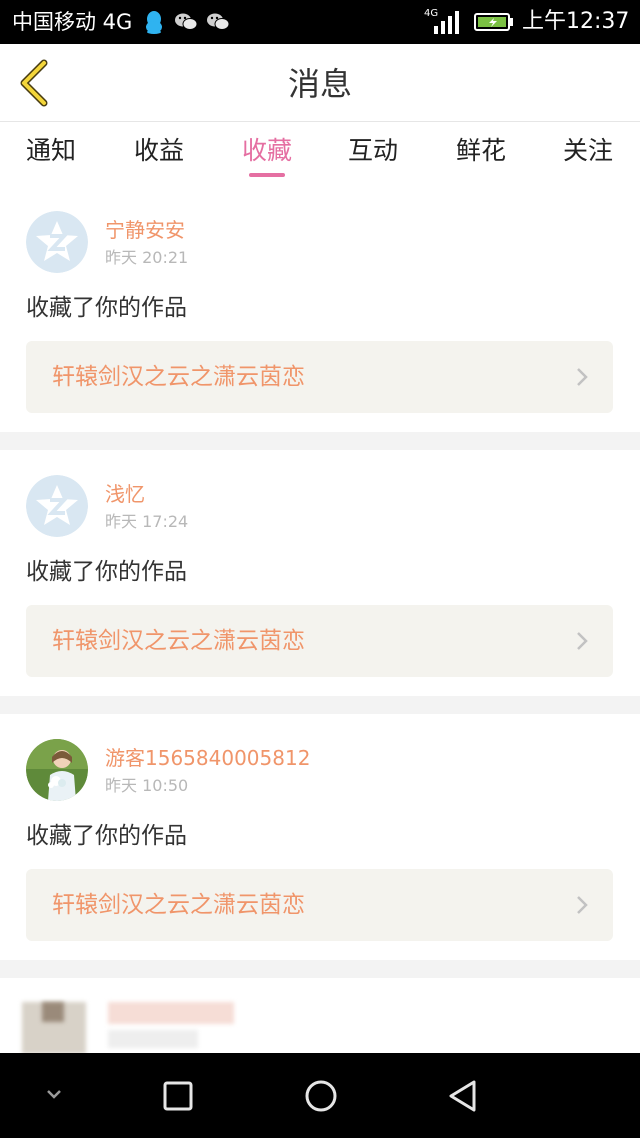  Describe the element at coordinates (493, 22) in the screenshot. I see `battery-icon` at that location.